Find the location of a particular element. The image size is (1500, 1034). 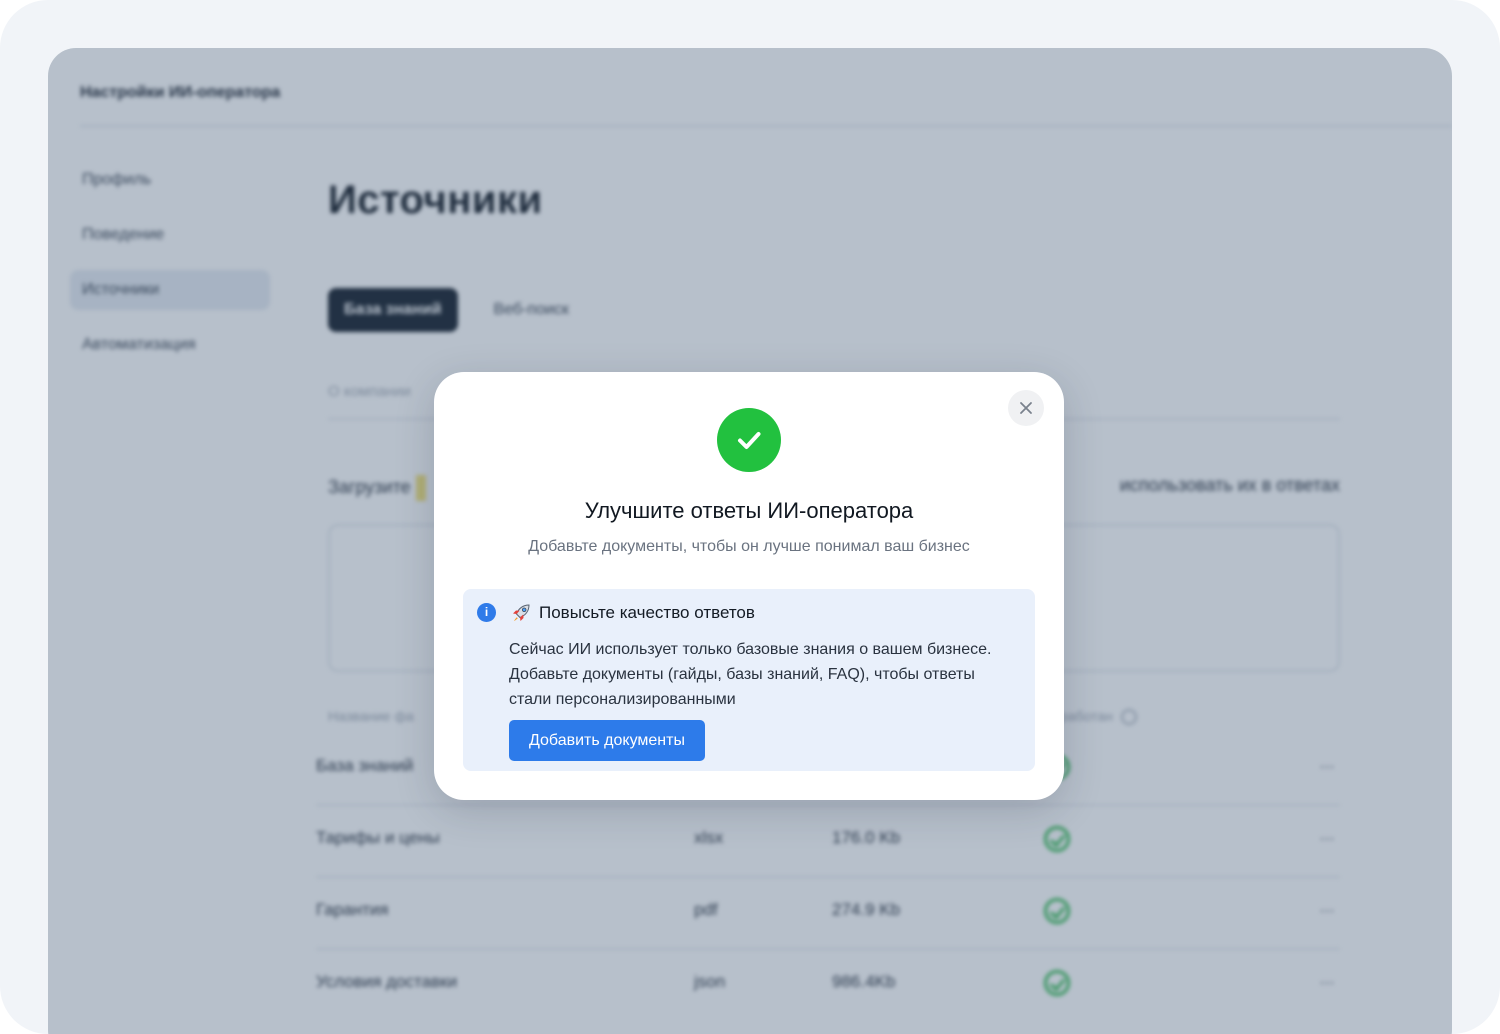

modal-close-button is located at coordinates (1026, 408).